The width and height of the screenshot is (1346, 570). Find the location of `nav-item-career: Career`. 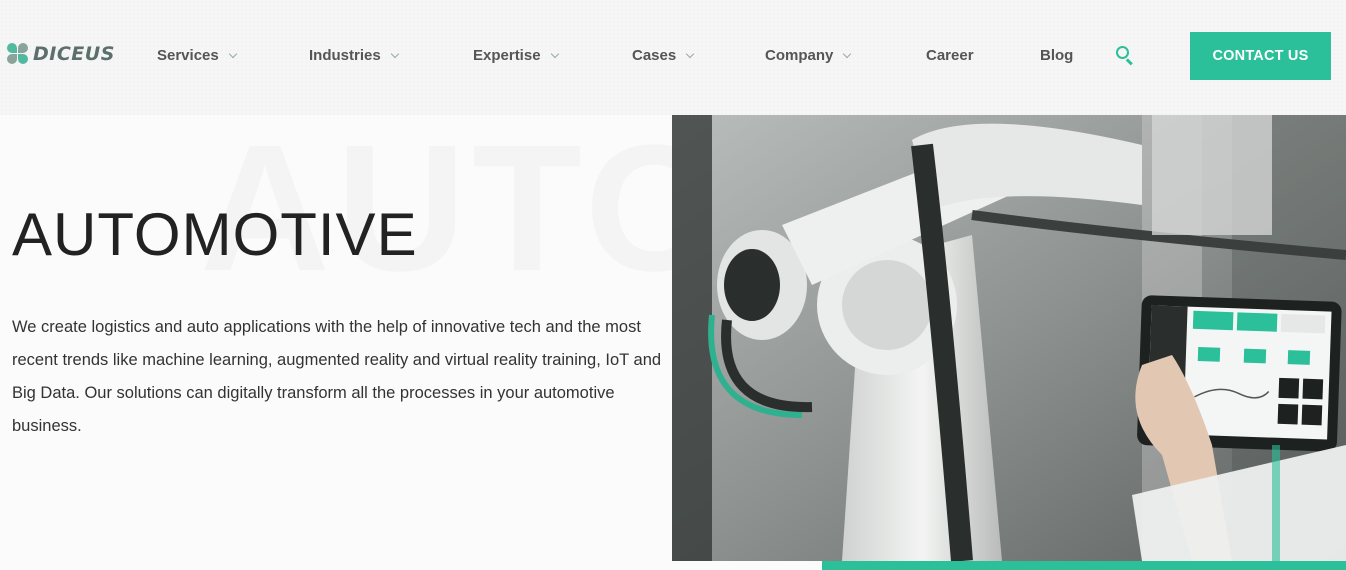

nav-item-career: Career is located at coordinates (950, 55).